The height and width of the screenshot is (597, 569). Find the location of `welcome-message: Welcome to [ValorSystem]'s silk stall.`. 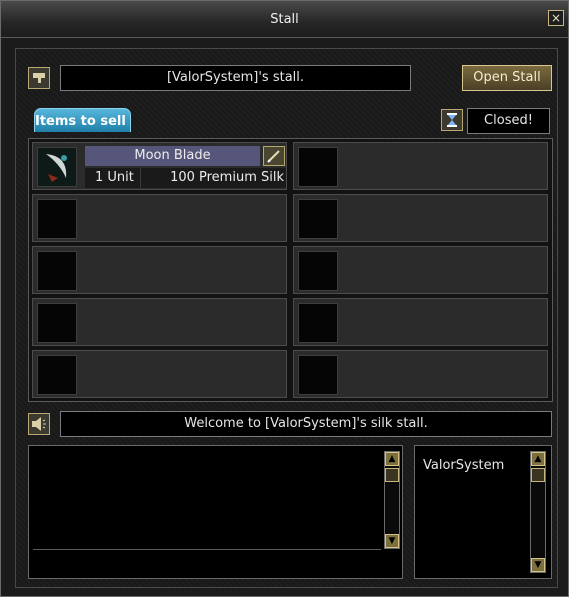

welcome-message: Welcome to [ValorSystem]'s silk stall. is located at coordinates (306, 424).